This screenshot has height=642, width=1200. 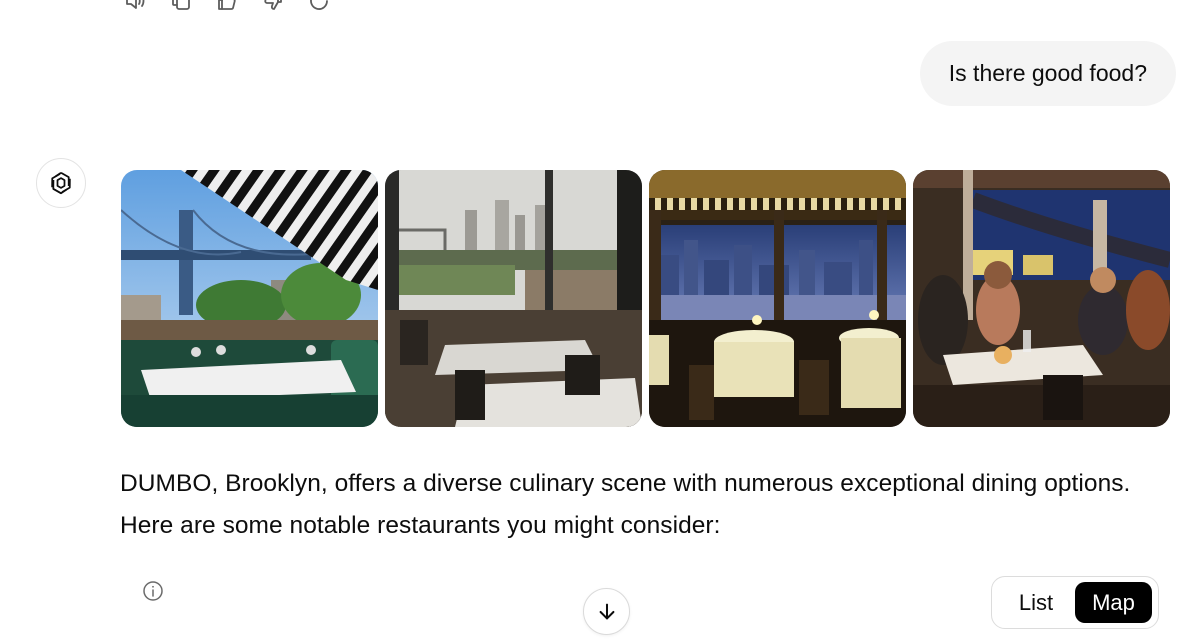 I want to click on arrow-down-icon, so click(x=606, y=611).